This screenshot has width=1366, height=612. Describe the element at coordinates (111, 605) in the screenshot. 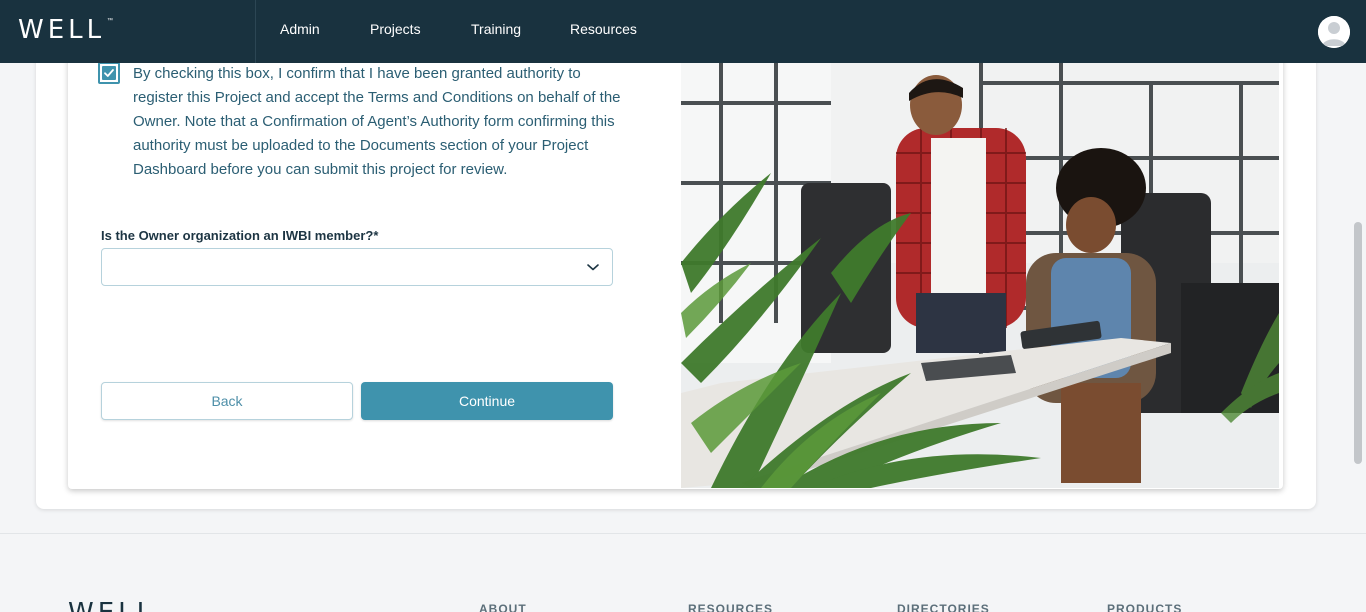

I see `footer-well-logo: WELL` at that location.